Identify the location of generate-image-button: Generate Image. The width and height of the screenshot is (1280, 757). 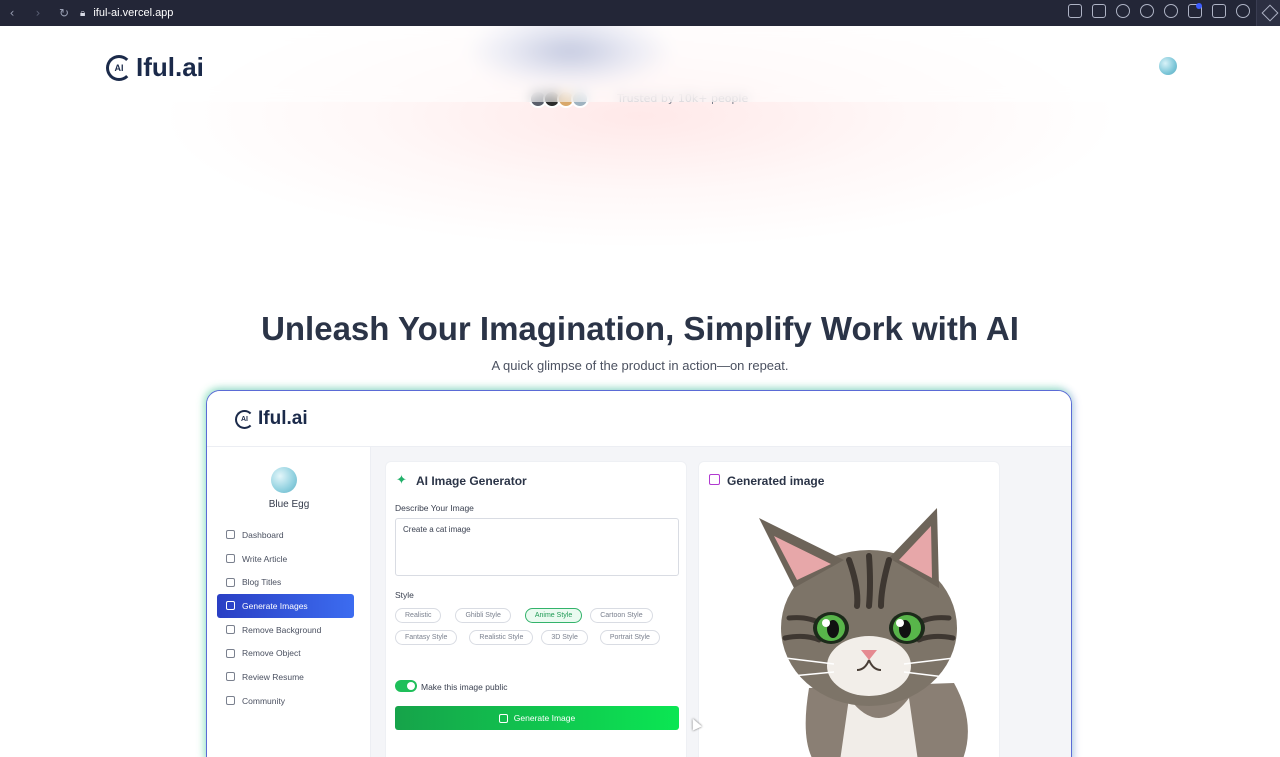
(537, 718).